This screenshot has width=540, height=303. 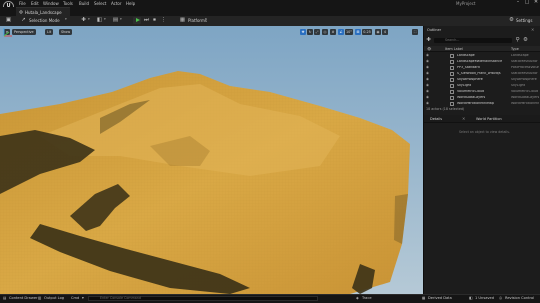 What do you see at coordinates (518, 86) in the screenshot?
I see `row-type: SkyLight` at bounding box center [518, 86].